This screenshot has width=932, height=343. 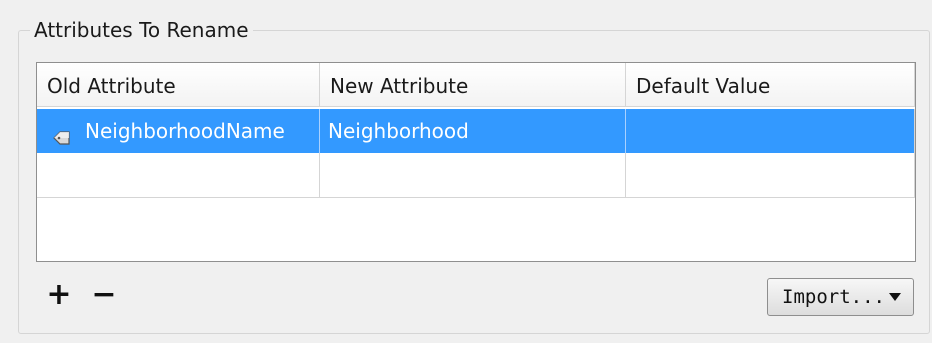 I want to click on attribute-icon, so click(x=62, y=132).